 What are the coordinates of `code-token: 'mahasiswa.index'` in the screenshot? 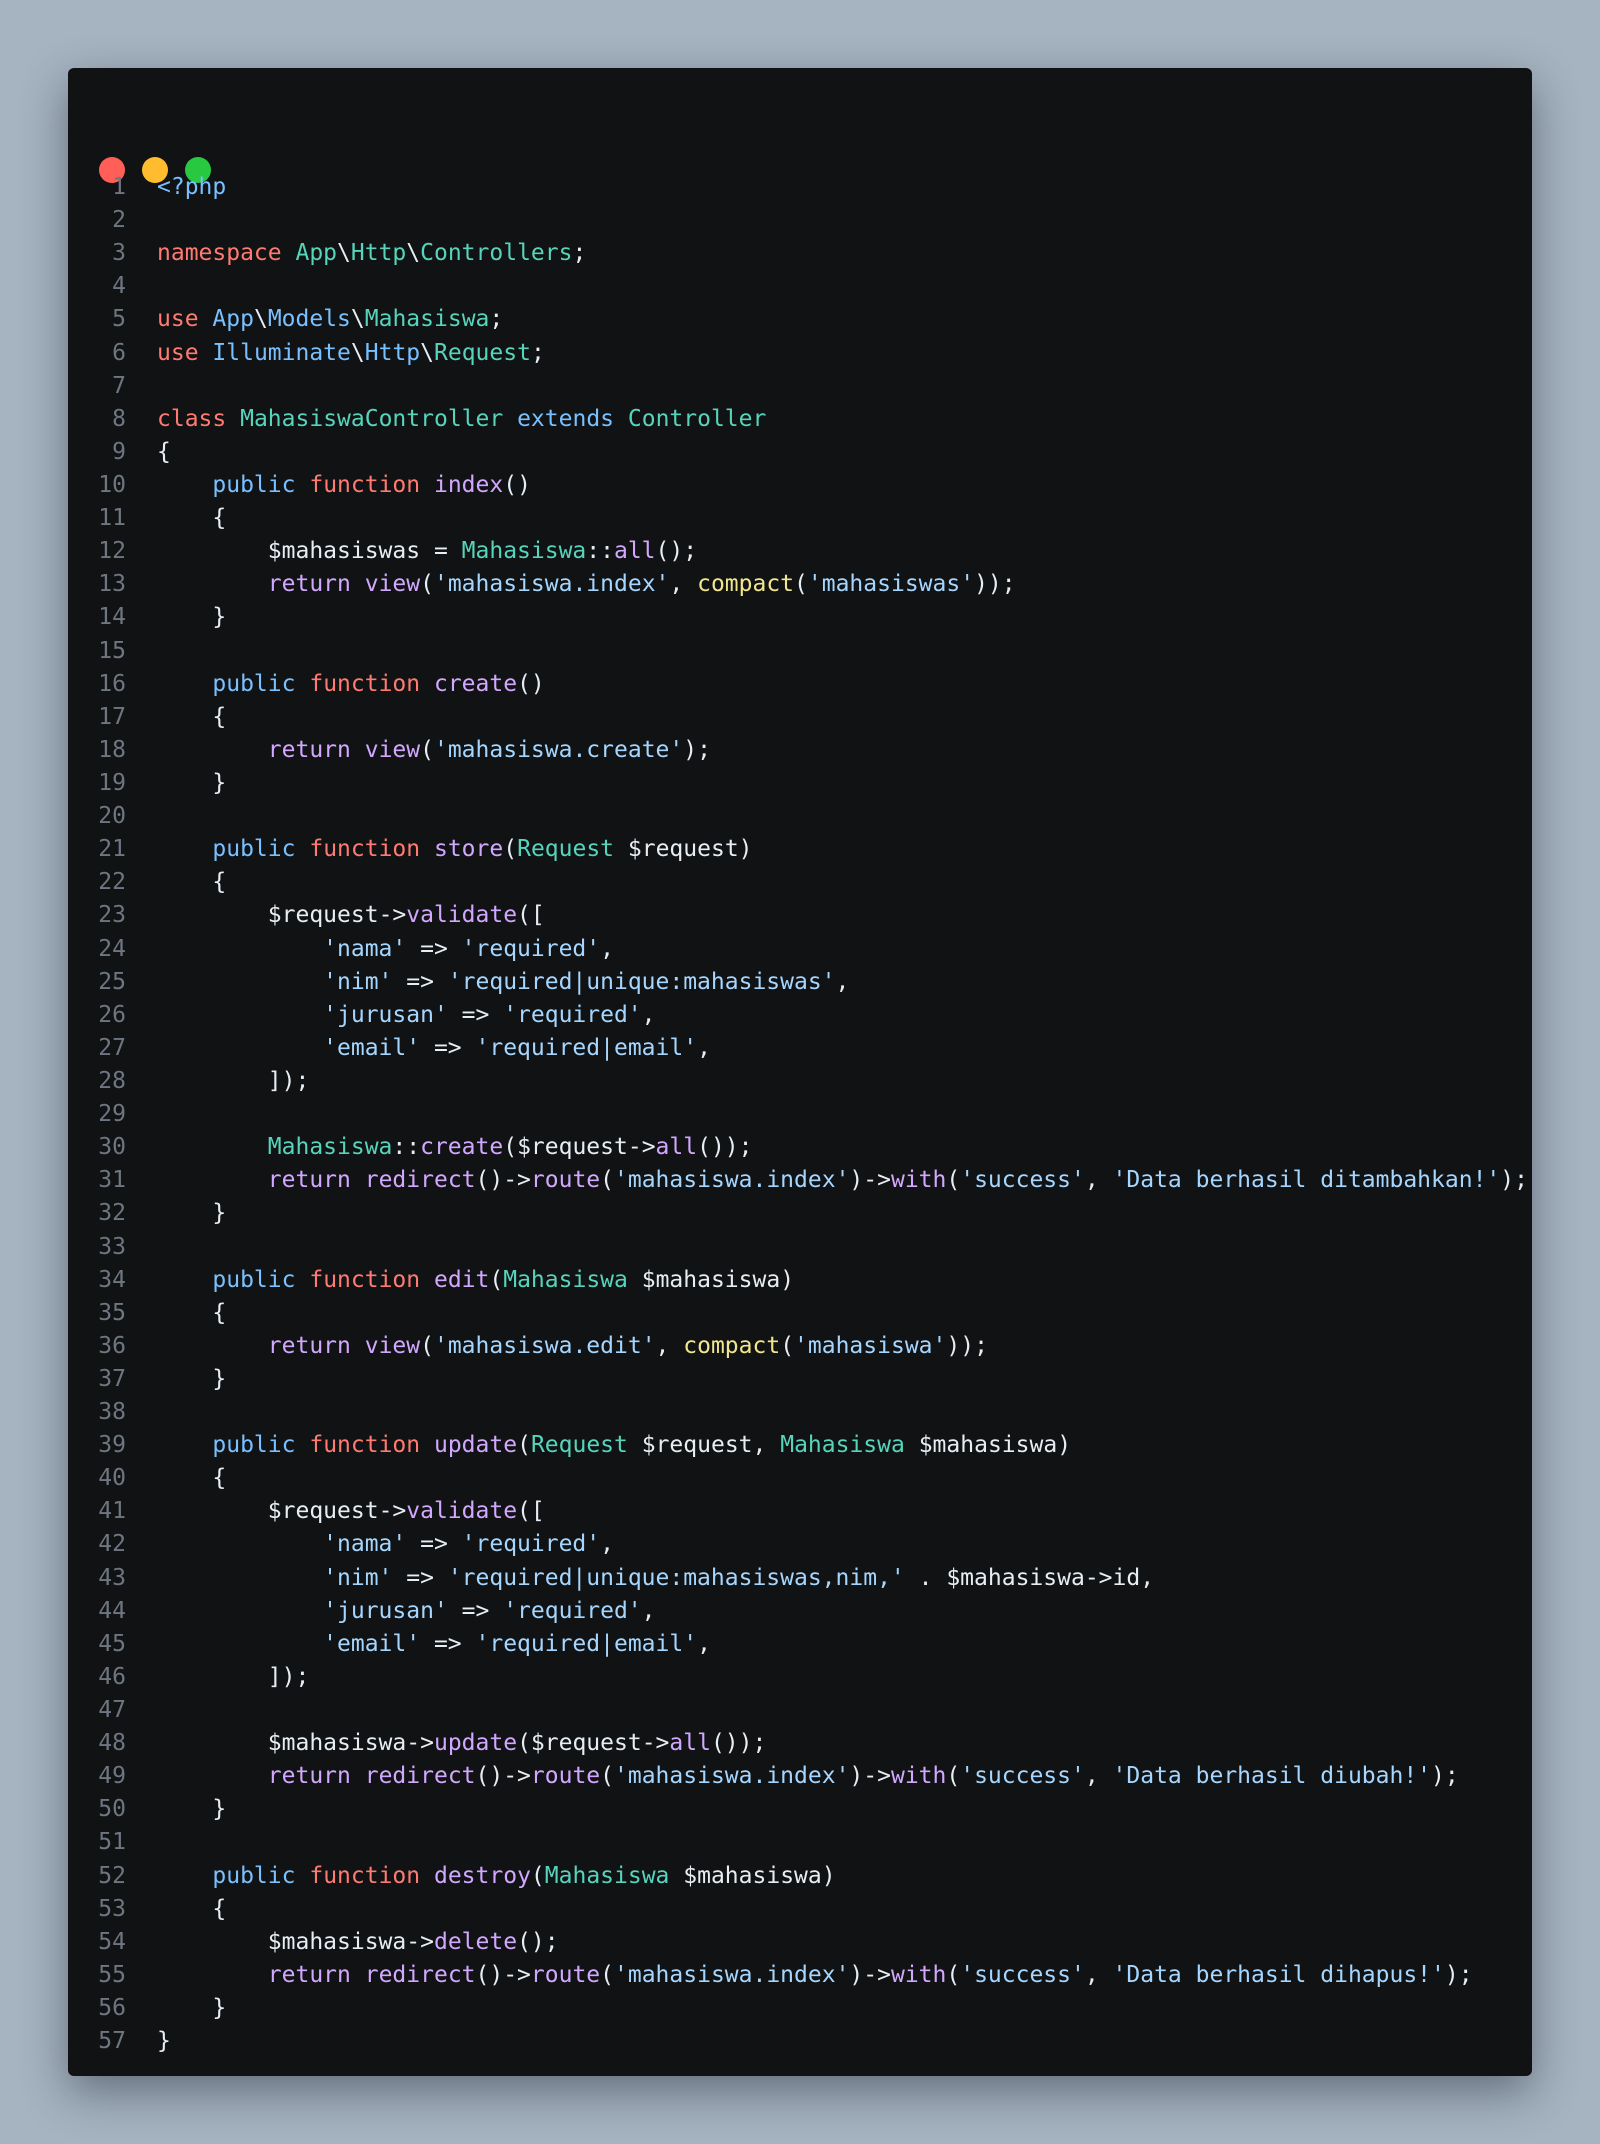 It's located at (551, 584).